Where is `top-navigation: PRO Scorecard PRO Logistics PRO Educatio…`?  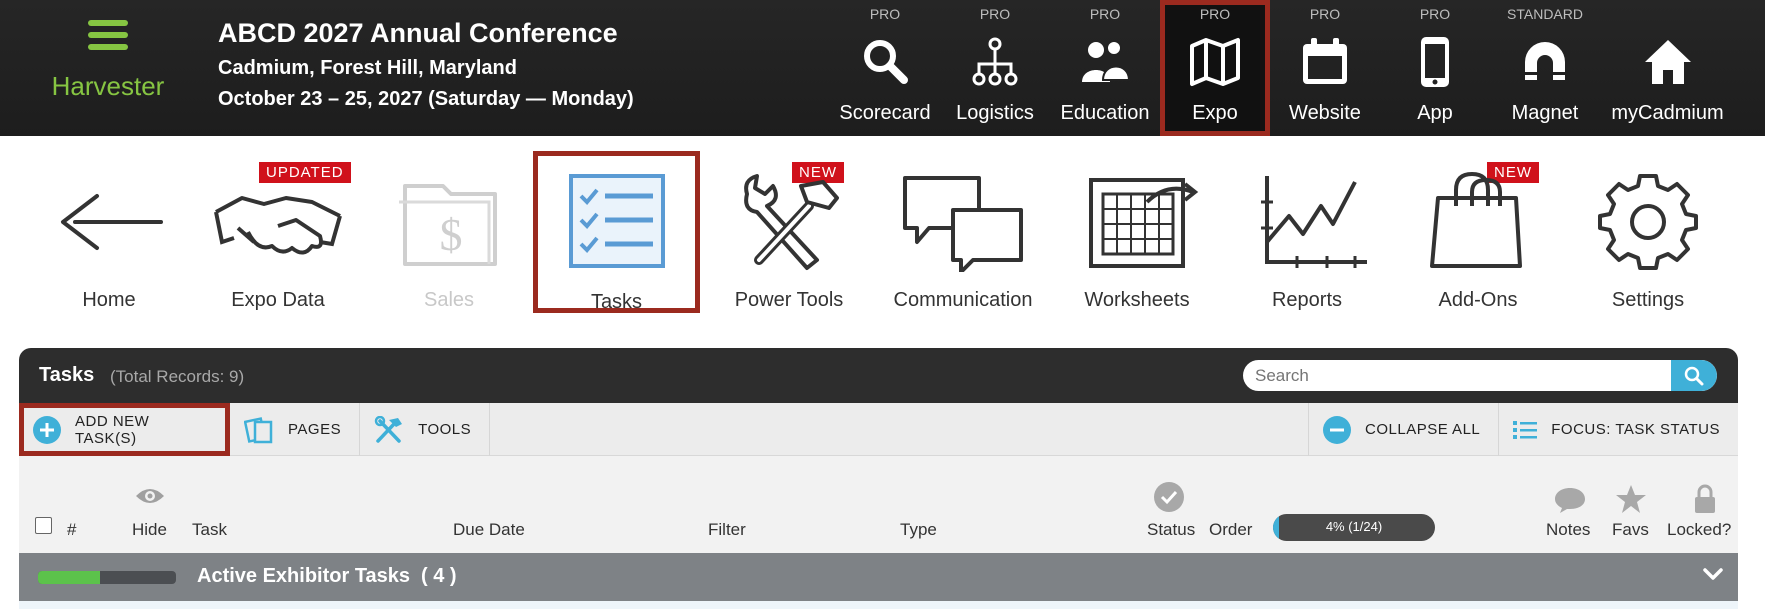
top-navigation: PRO Scorecard PRO Logistics PRO Educatio… is located at coordinates (1282, 68).